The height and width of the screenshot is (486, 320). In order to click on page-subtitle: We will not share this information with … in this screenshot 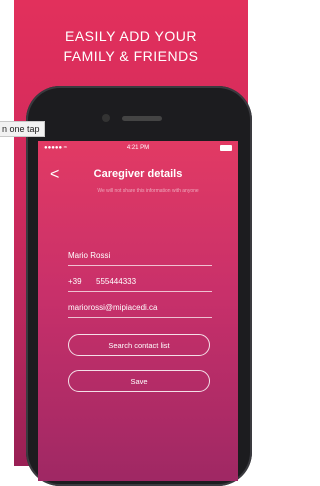, I will do `click(148, 191)`.